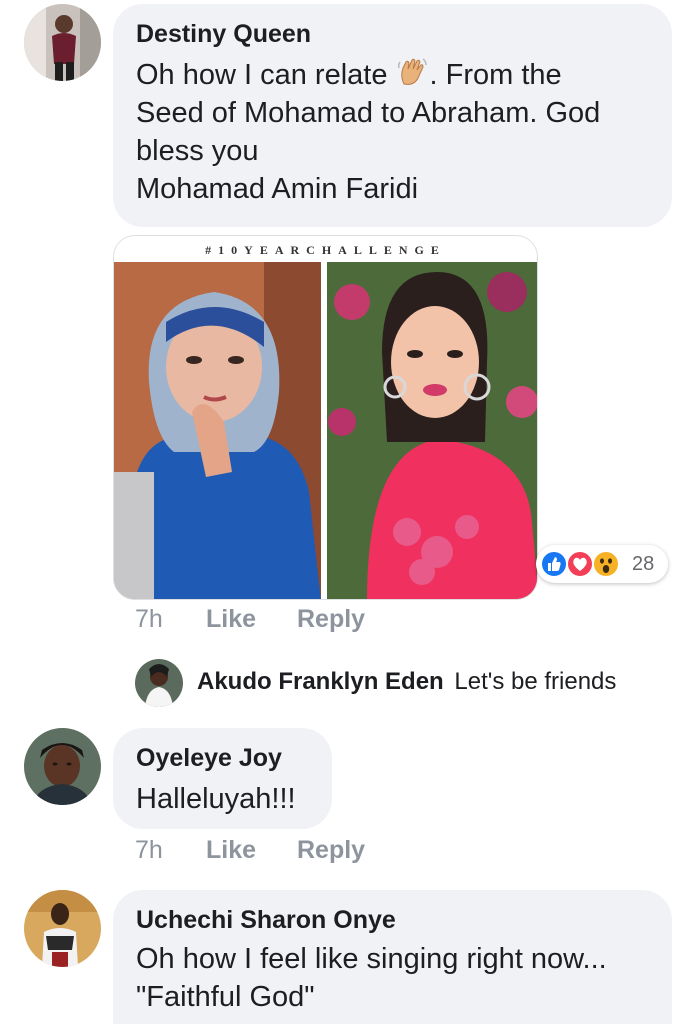  I want to click on photo-caption: #10YEARCHALLENGE, so click(325, 250).